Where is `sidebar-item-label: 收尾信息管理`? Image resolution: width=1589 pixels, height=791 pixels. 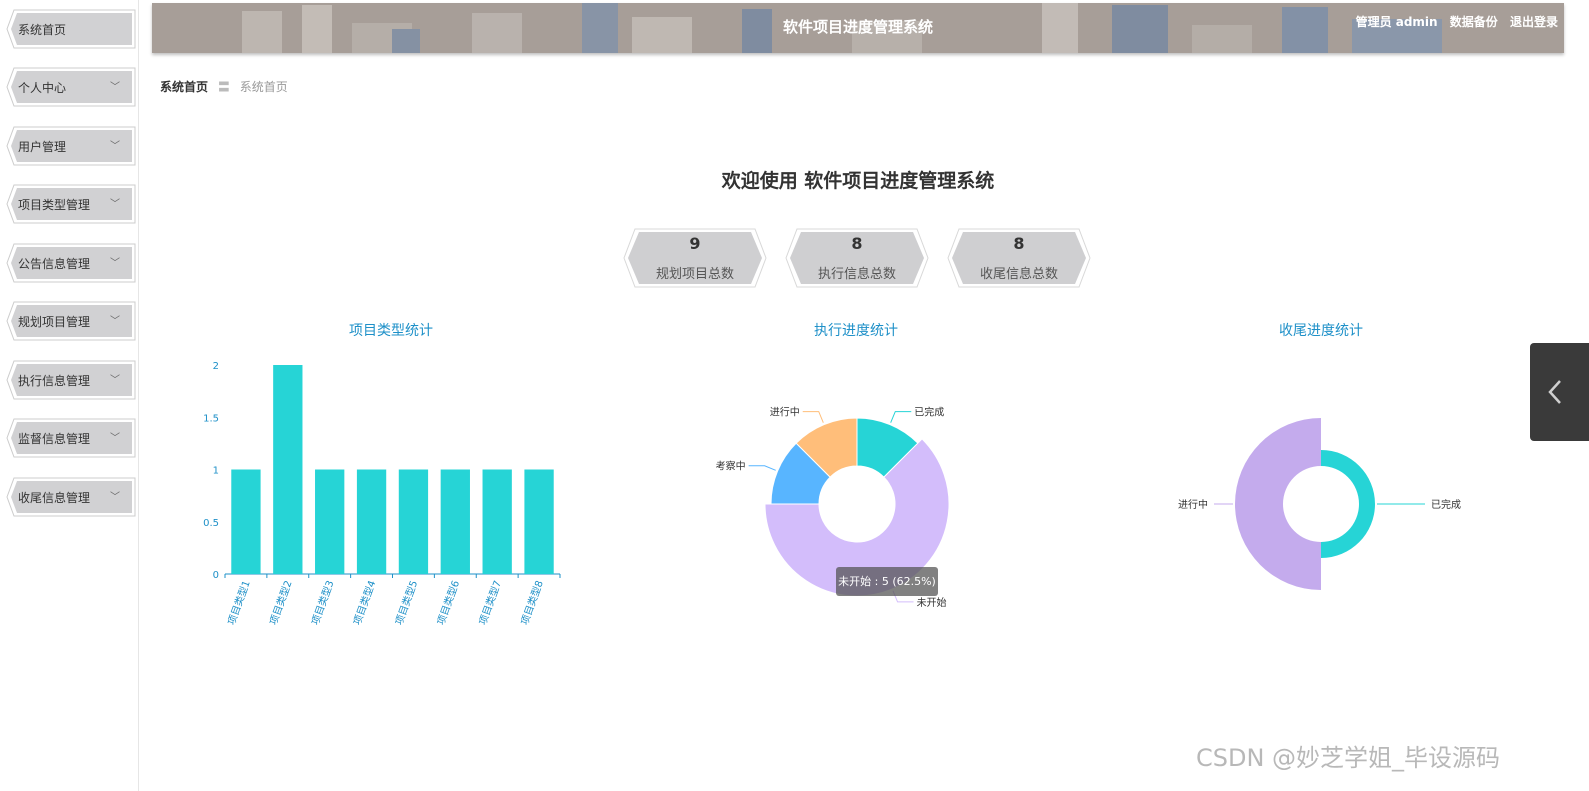
sidebar-item-label: 收尾信息管理 is located at coordinates (54, 498).